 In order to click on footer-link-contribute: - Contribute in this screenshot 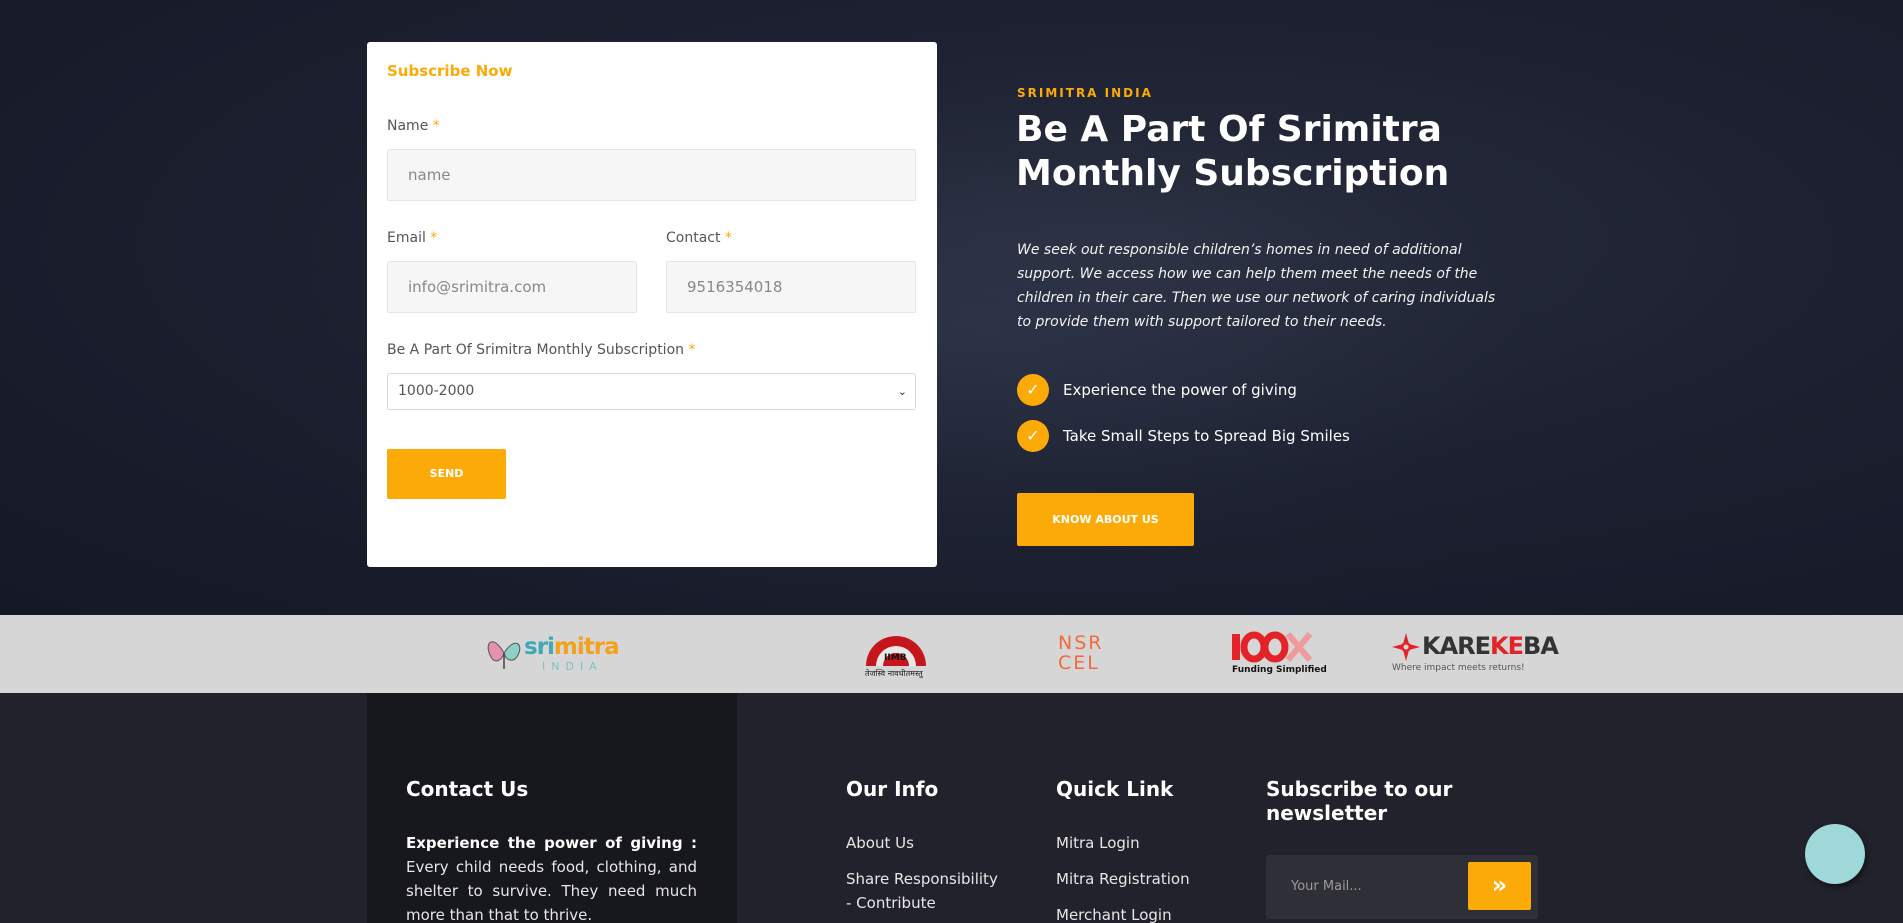, I will do `click(891, 903)`.